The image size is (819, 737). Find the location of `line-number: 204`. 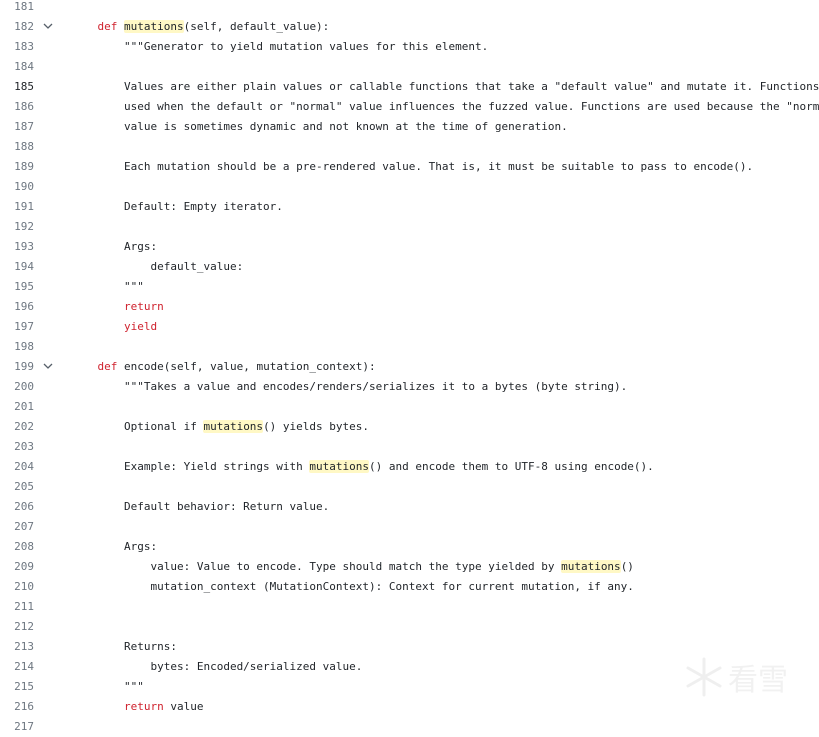

line-number: 204 is located at coordinates (17, 467).